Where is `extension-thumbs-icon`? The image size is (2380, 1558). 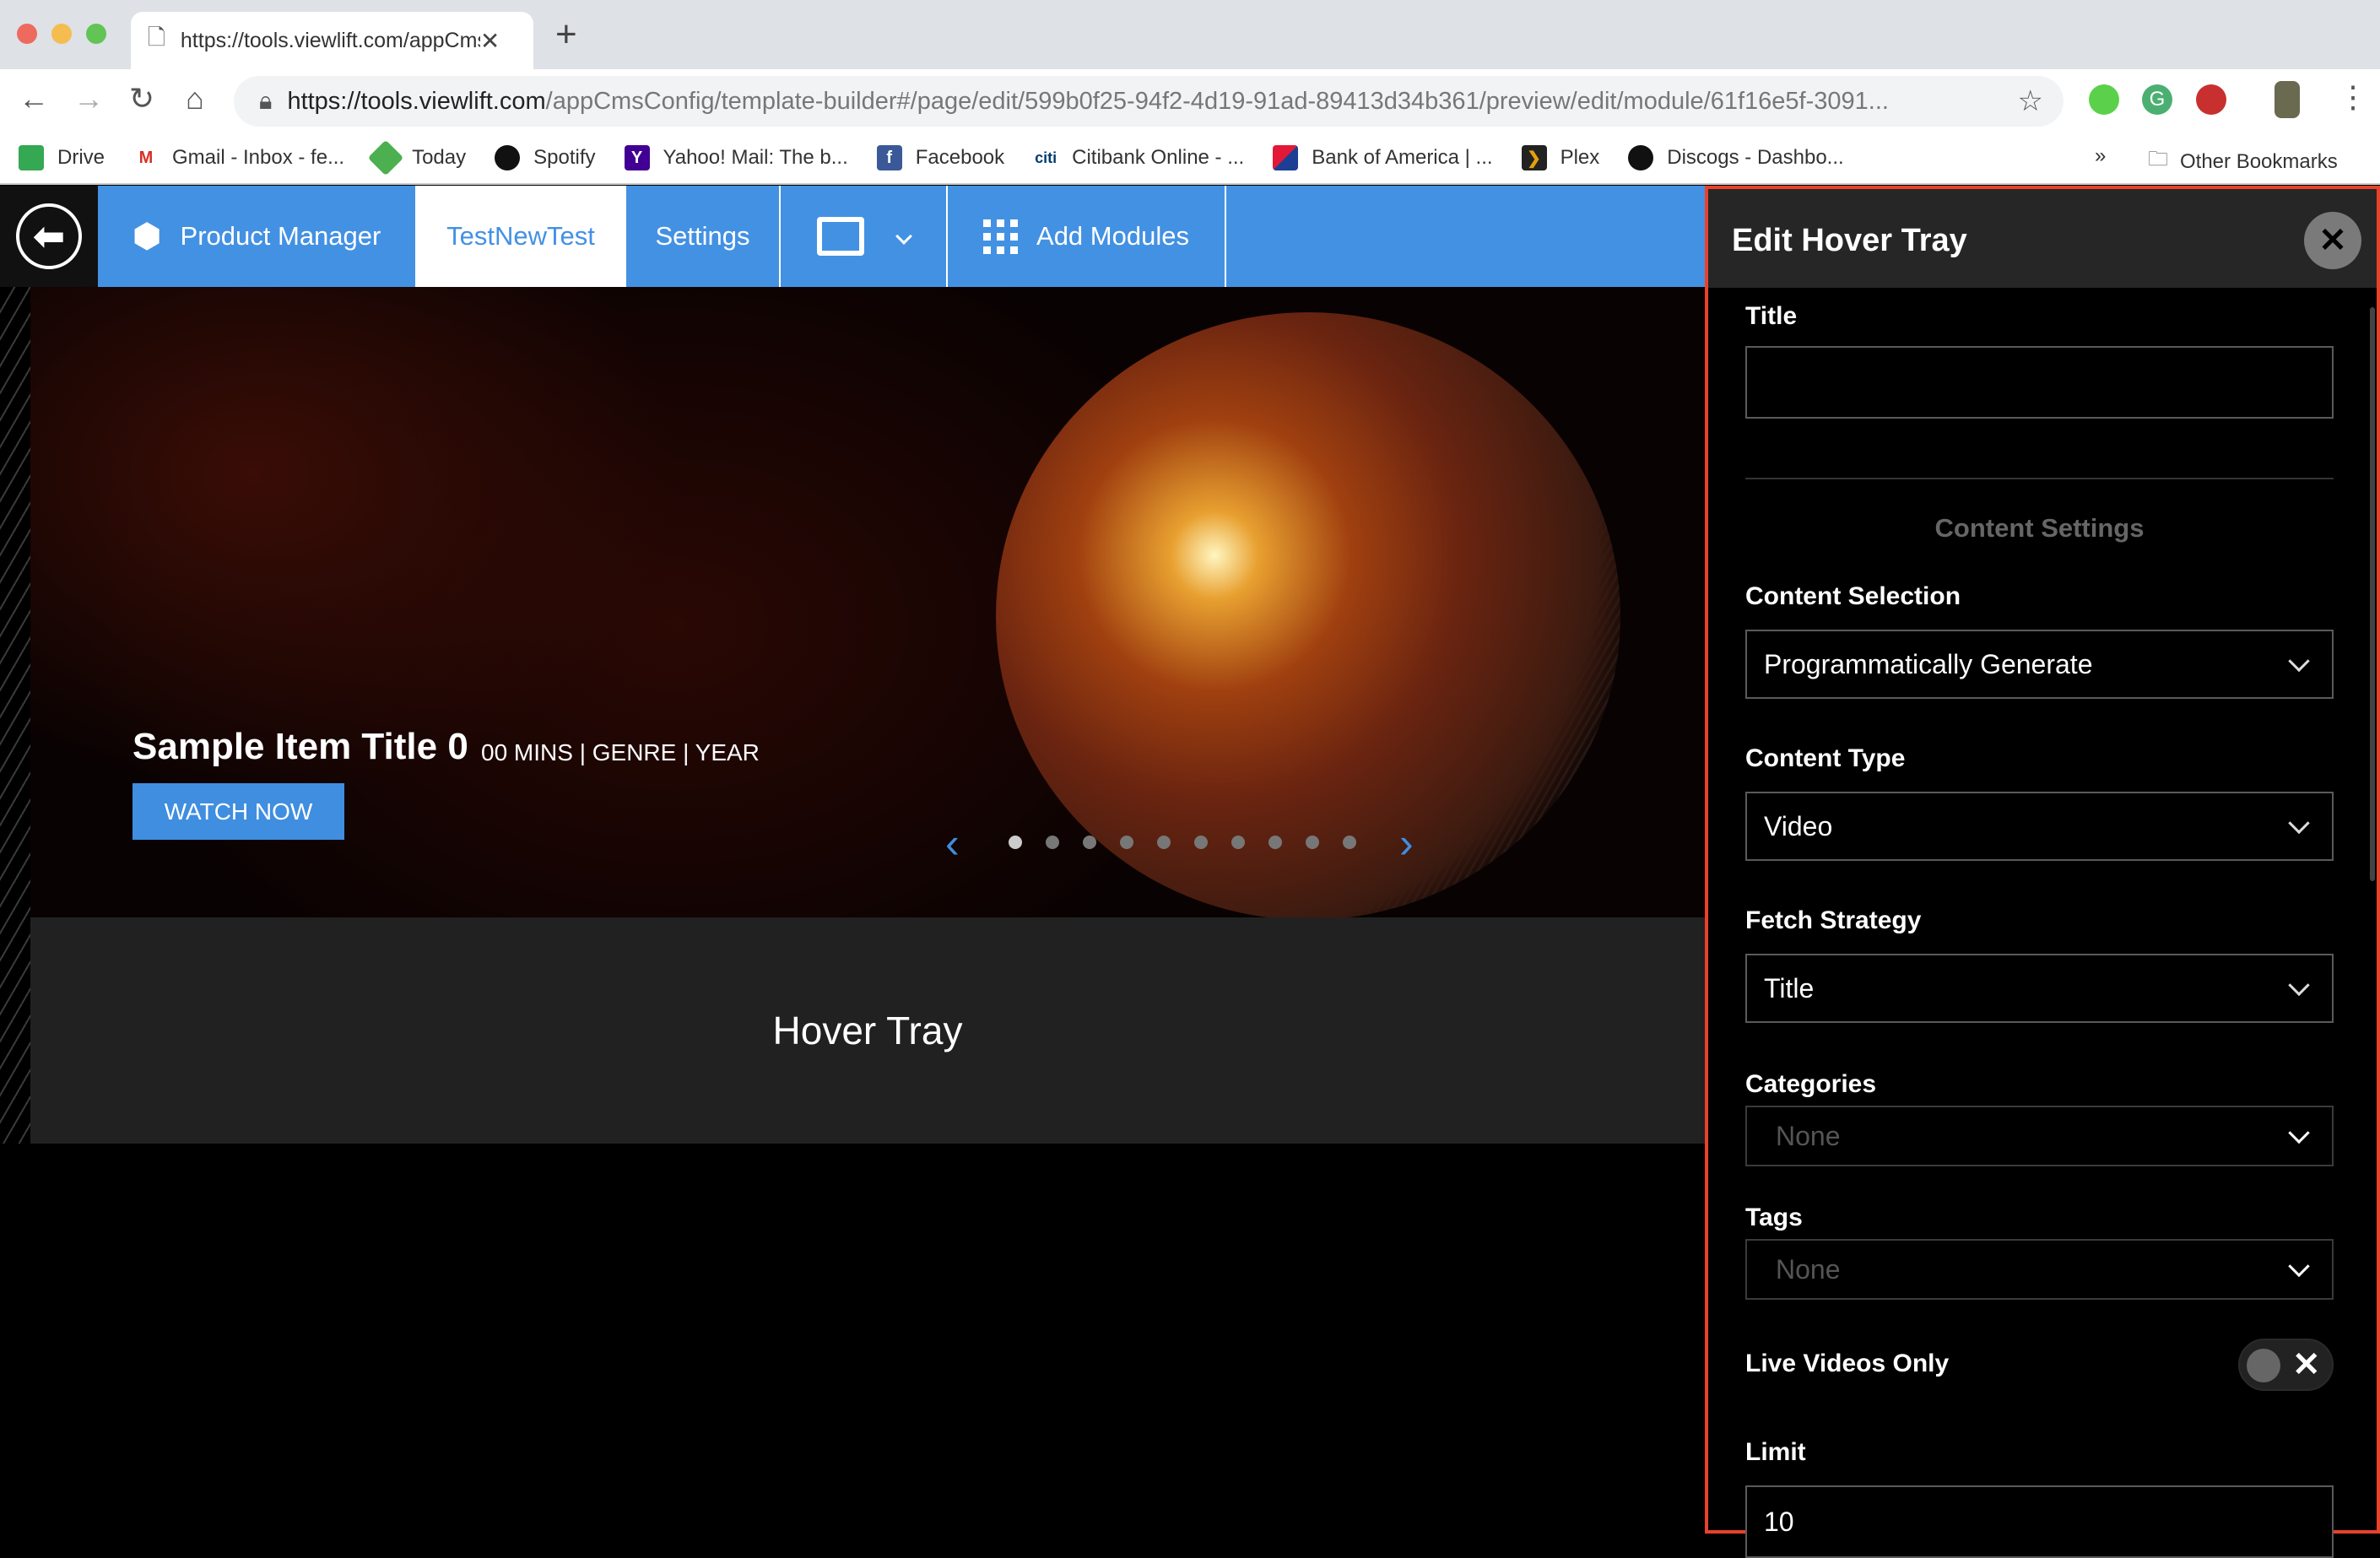 extension-thumbs-icon is located at coordinates (2104, 99).